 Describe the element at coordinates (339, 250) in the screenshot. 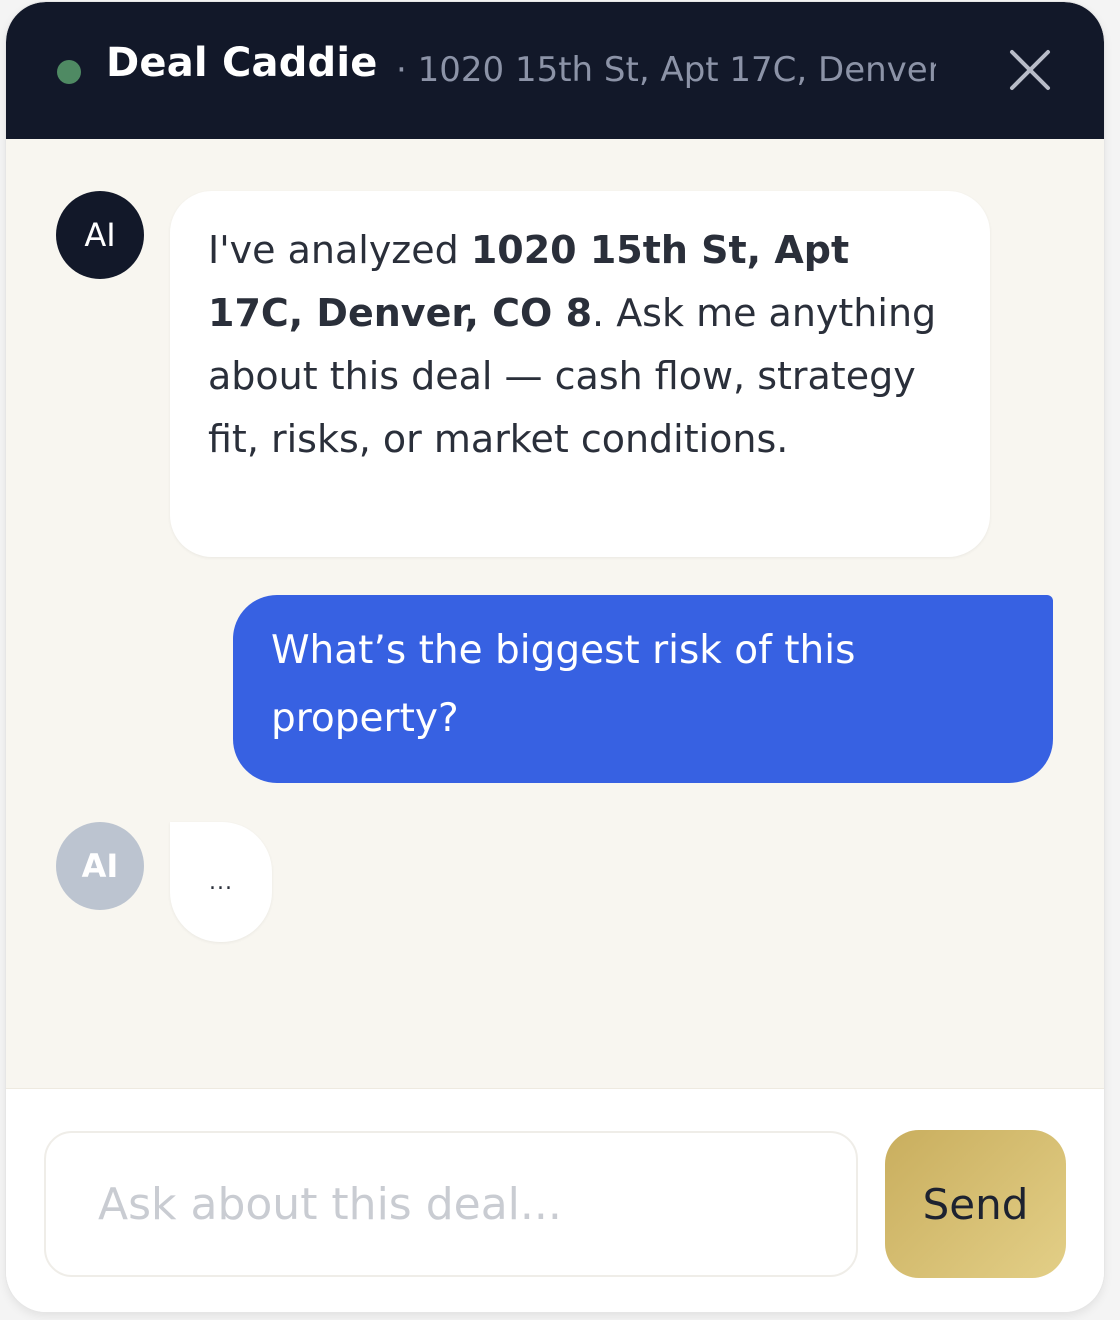

I see `message-text: I've analyzed` at that location.